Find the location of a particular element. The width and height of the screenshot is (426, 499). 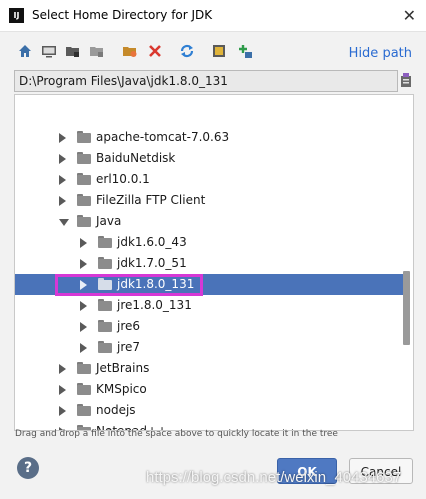

tree-item-label: nodejs is located at coordinates (116, 410).